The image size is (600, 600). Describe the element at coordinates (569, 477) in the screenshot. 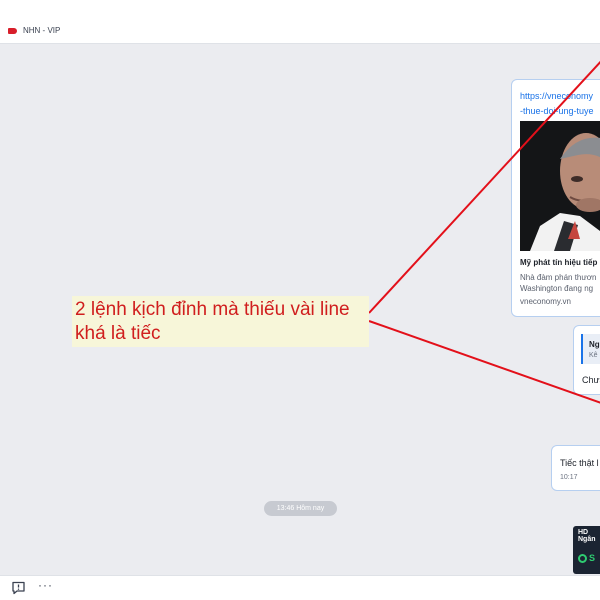

I see `message-time: 10:17` at that location.